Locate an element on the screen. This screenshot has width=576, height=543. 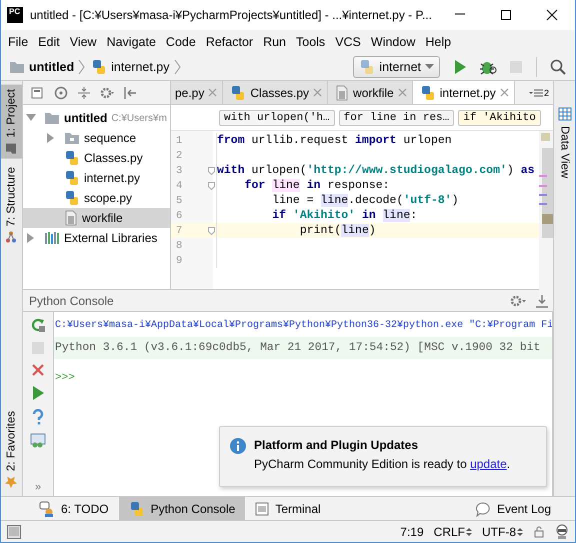
menu-item: VCS is located at coordinates (348, 41).